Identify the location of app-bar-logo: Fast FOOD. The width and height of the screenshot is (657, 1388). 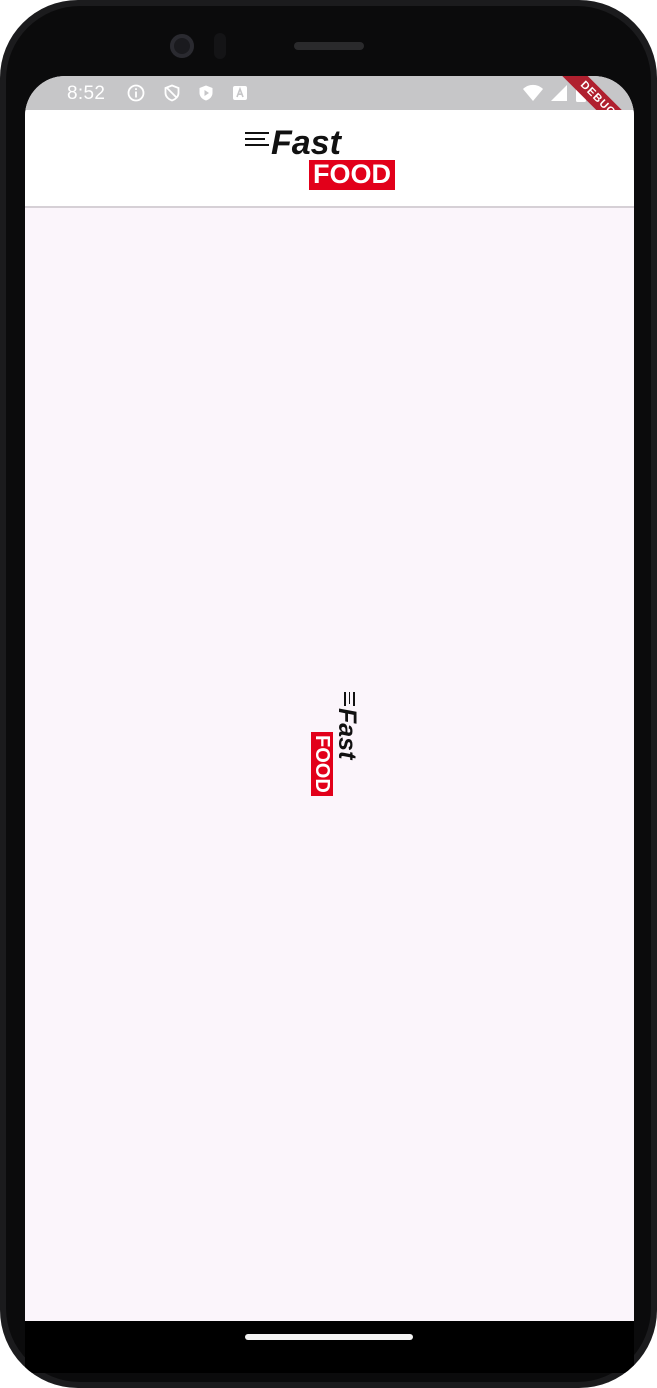
(331, 157).